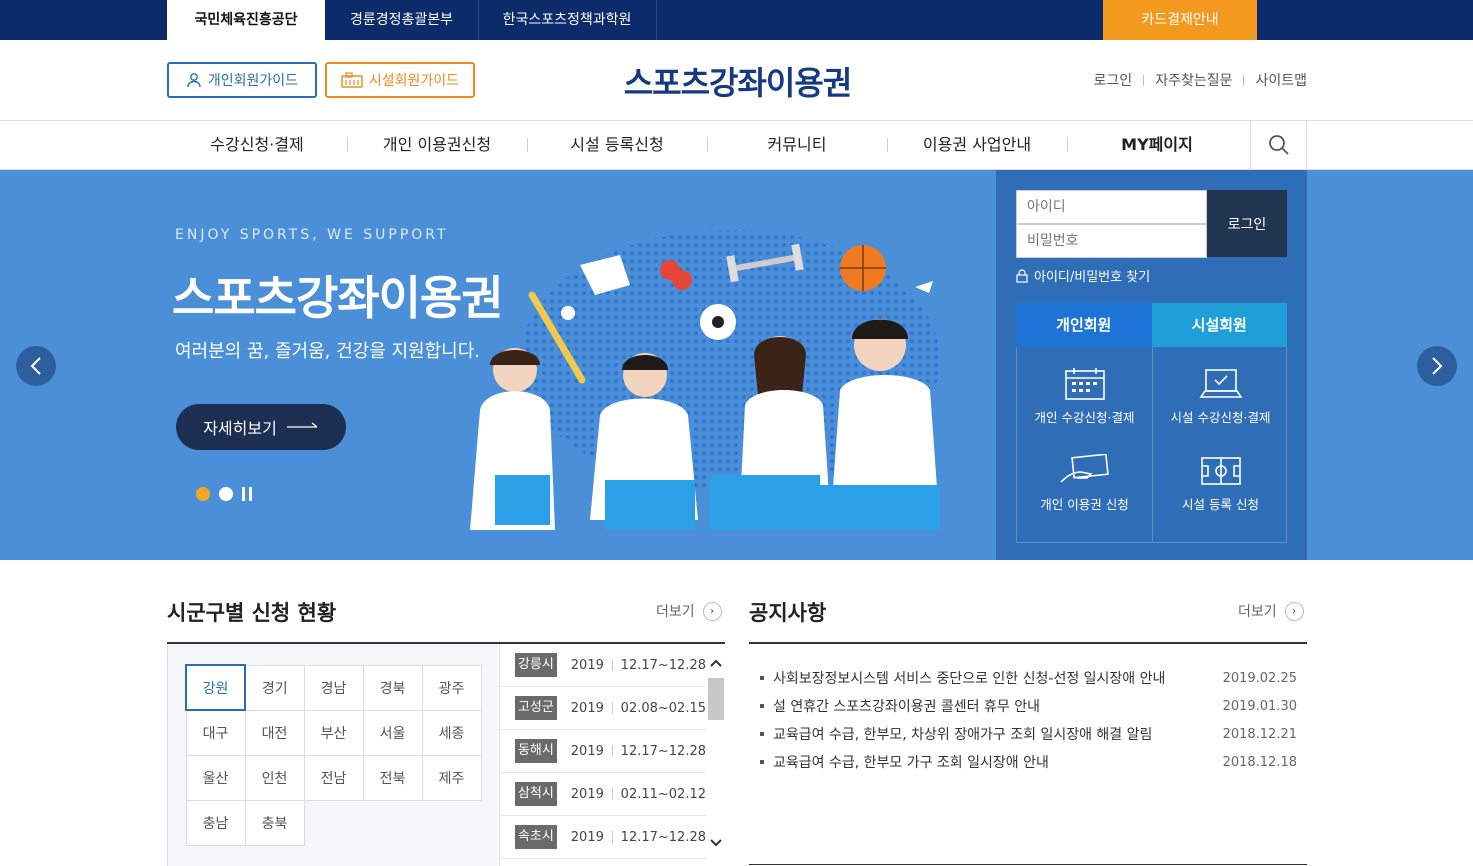 The width and height of the screenshot is (1473, 866). Describe the element at coordinates (215, 777) in the screenshot. I see `region-ulsan: 울산` at that location.